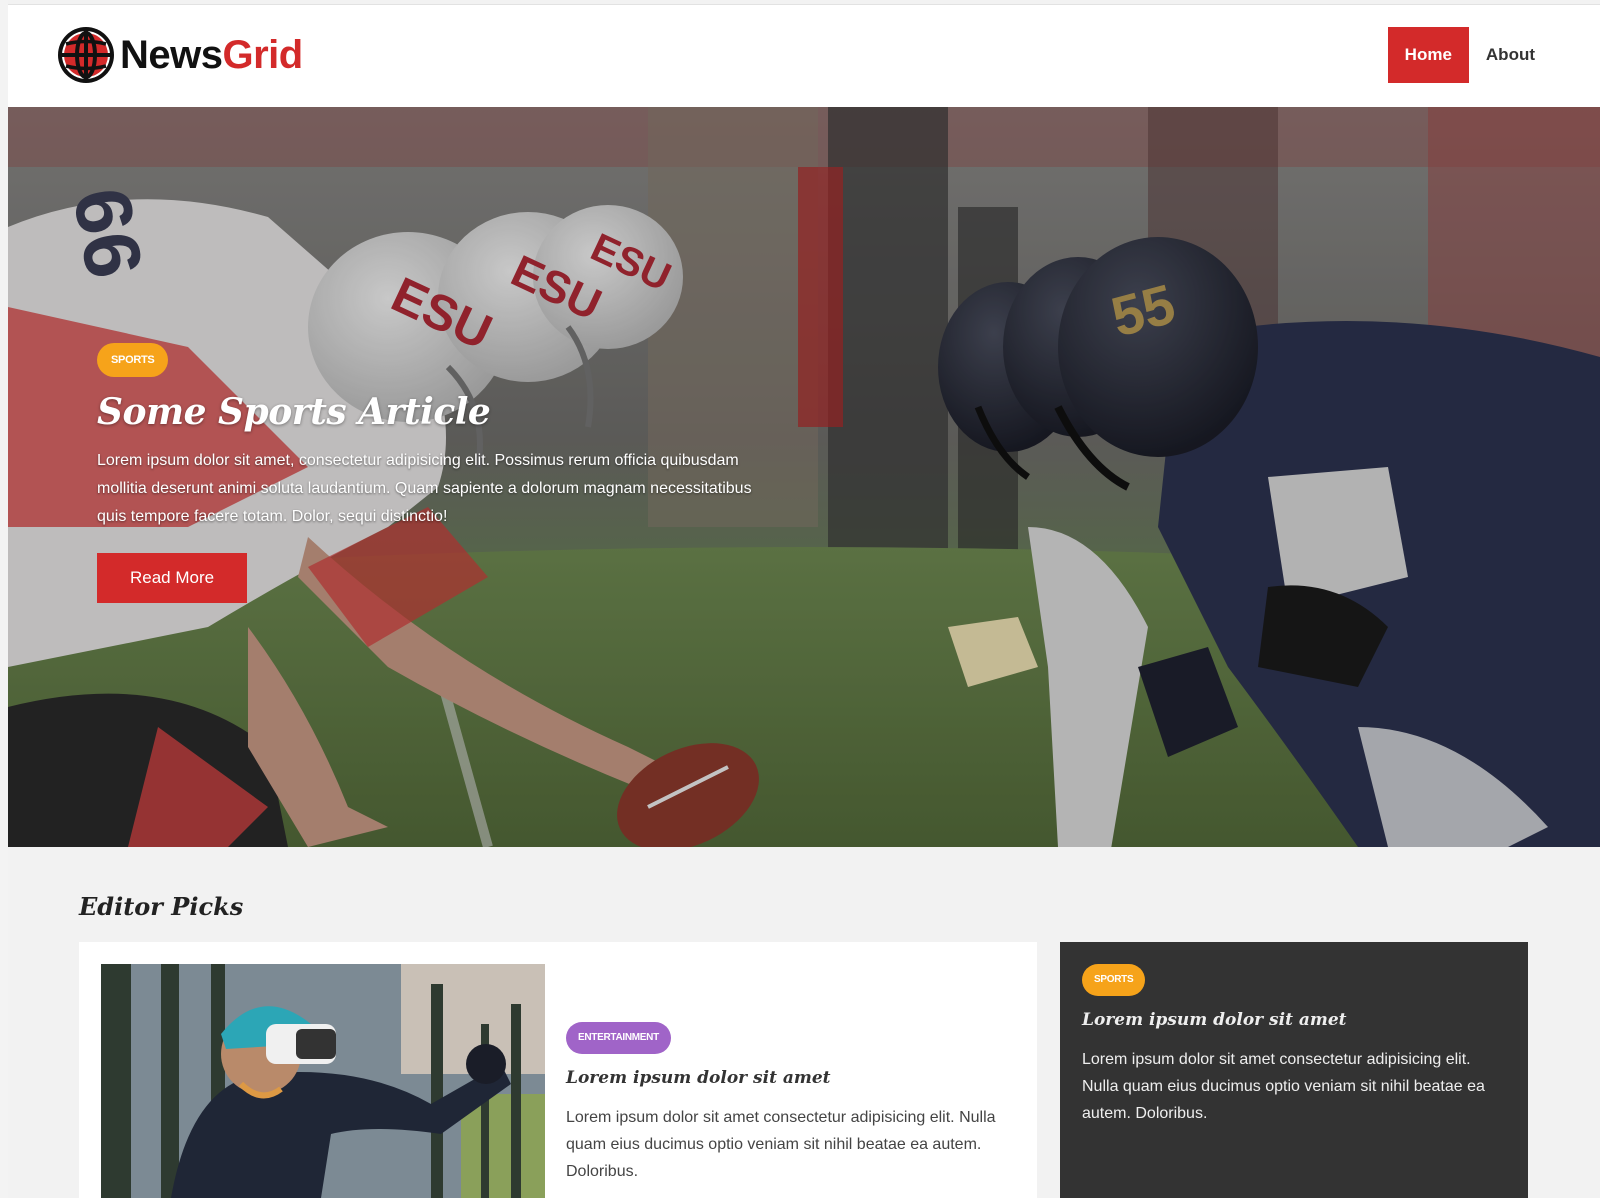 This screenshot has width=1600, height=1198. I want to click on logo-wordmark: NewsGrid, so click(211, 55).